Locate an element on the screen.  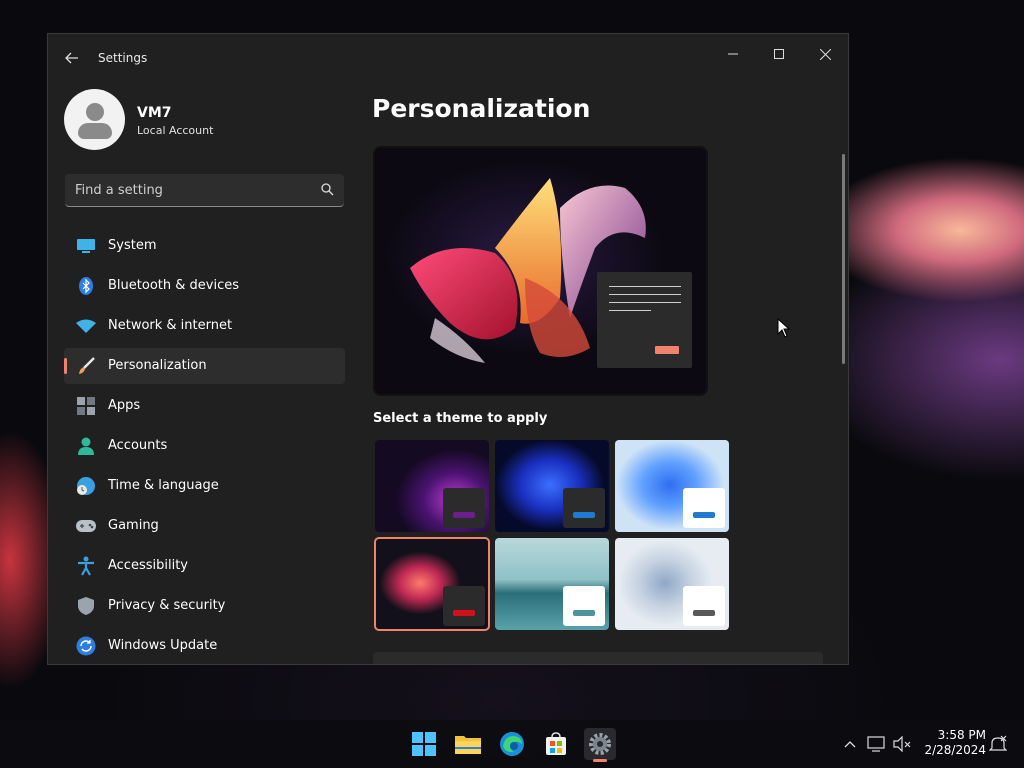
shield-icon is located at coordinates (86, 606).